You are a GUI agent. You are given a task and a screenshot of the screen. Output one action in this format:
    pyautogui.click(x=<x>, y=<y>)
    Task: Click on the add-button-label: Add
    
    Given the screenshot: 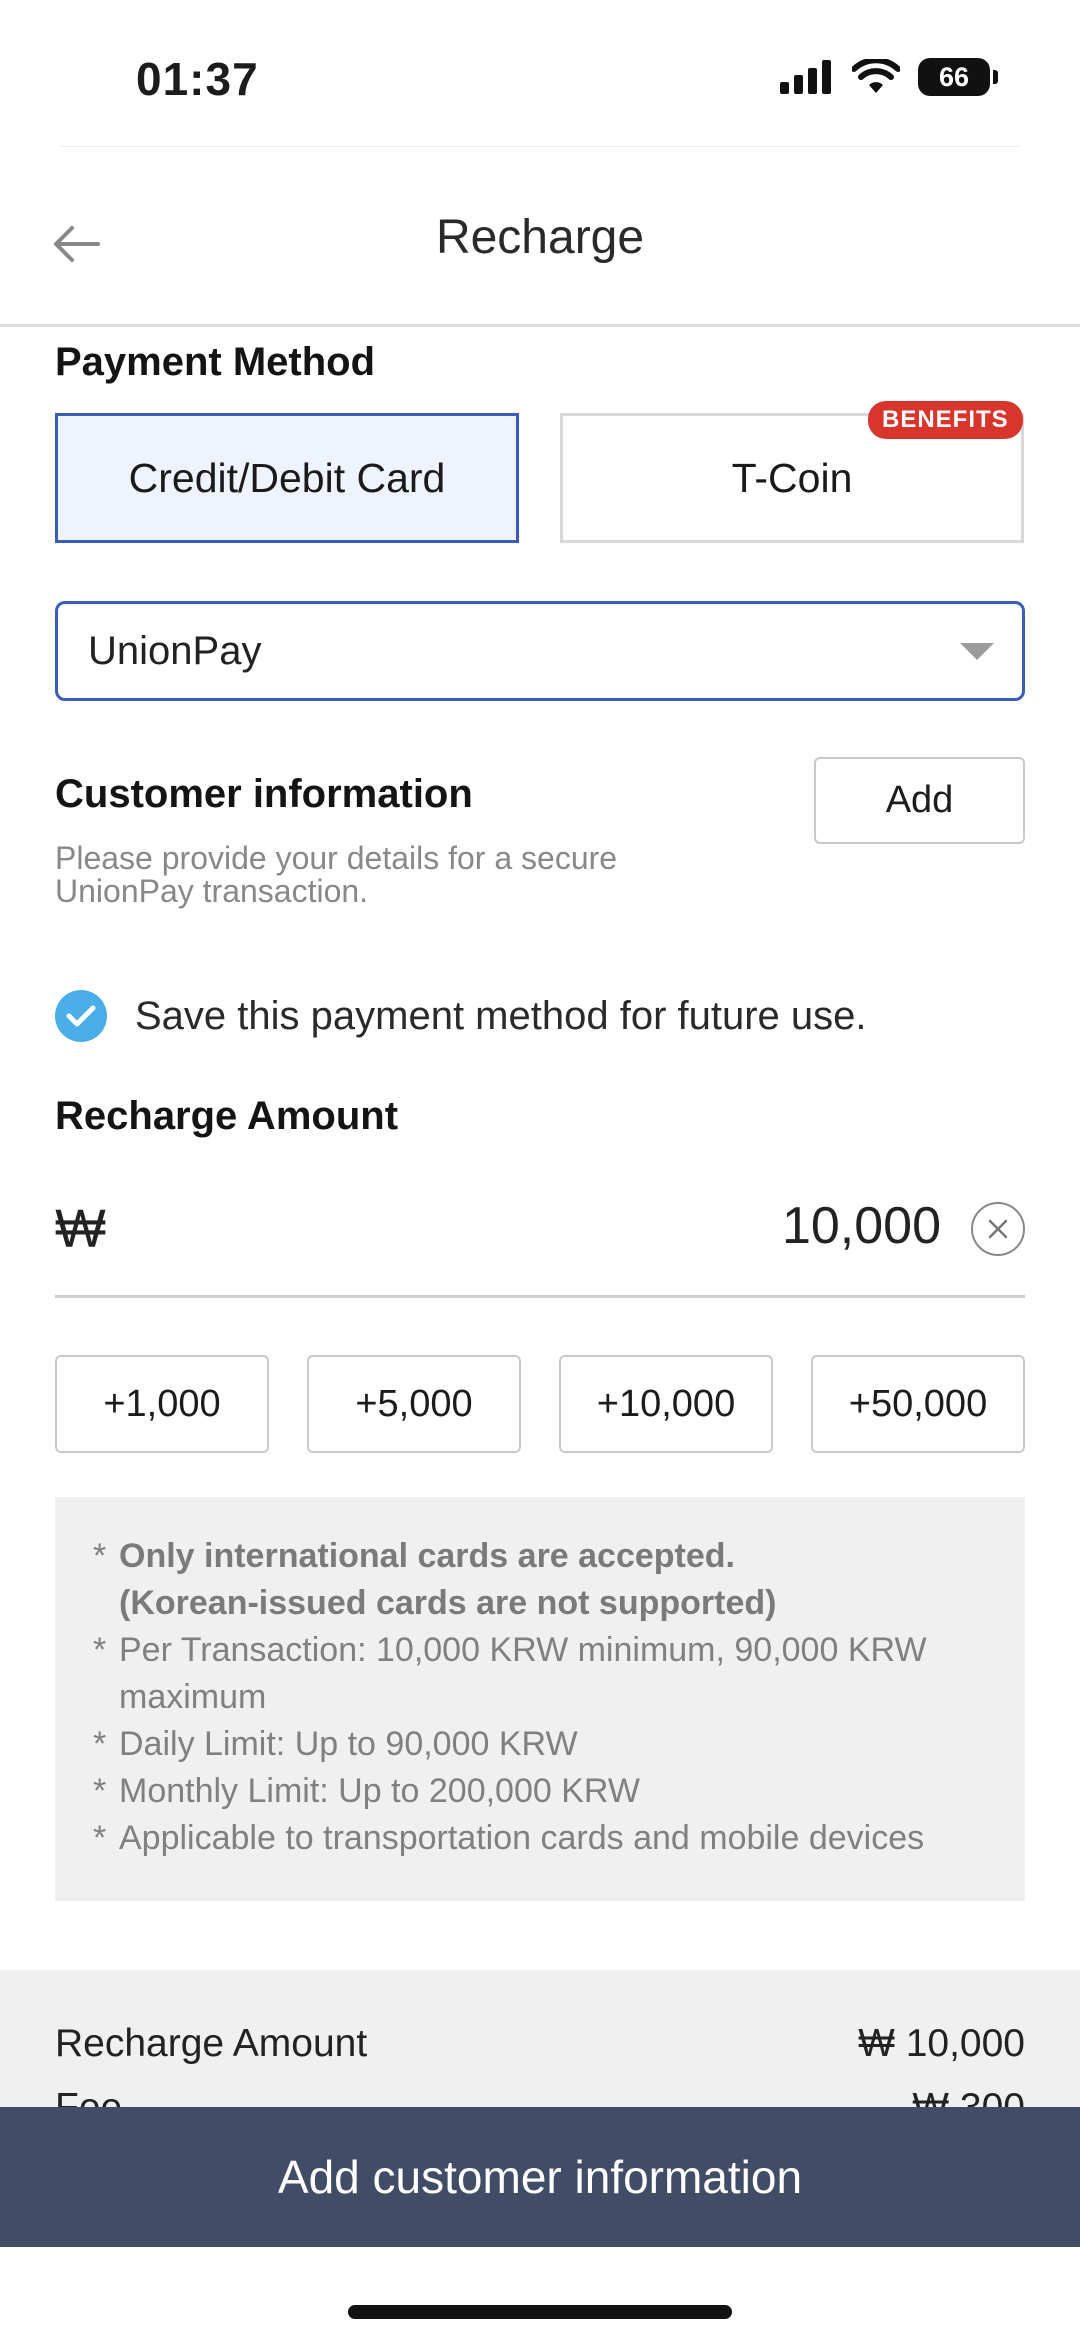 What is the action you would take?
    pyautogui.click(x=919, y=800)
    